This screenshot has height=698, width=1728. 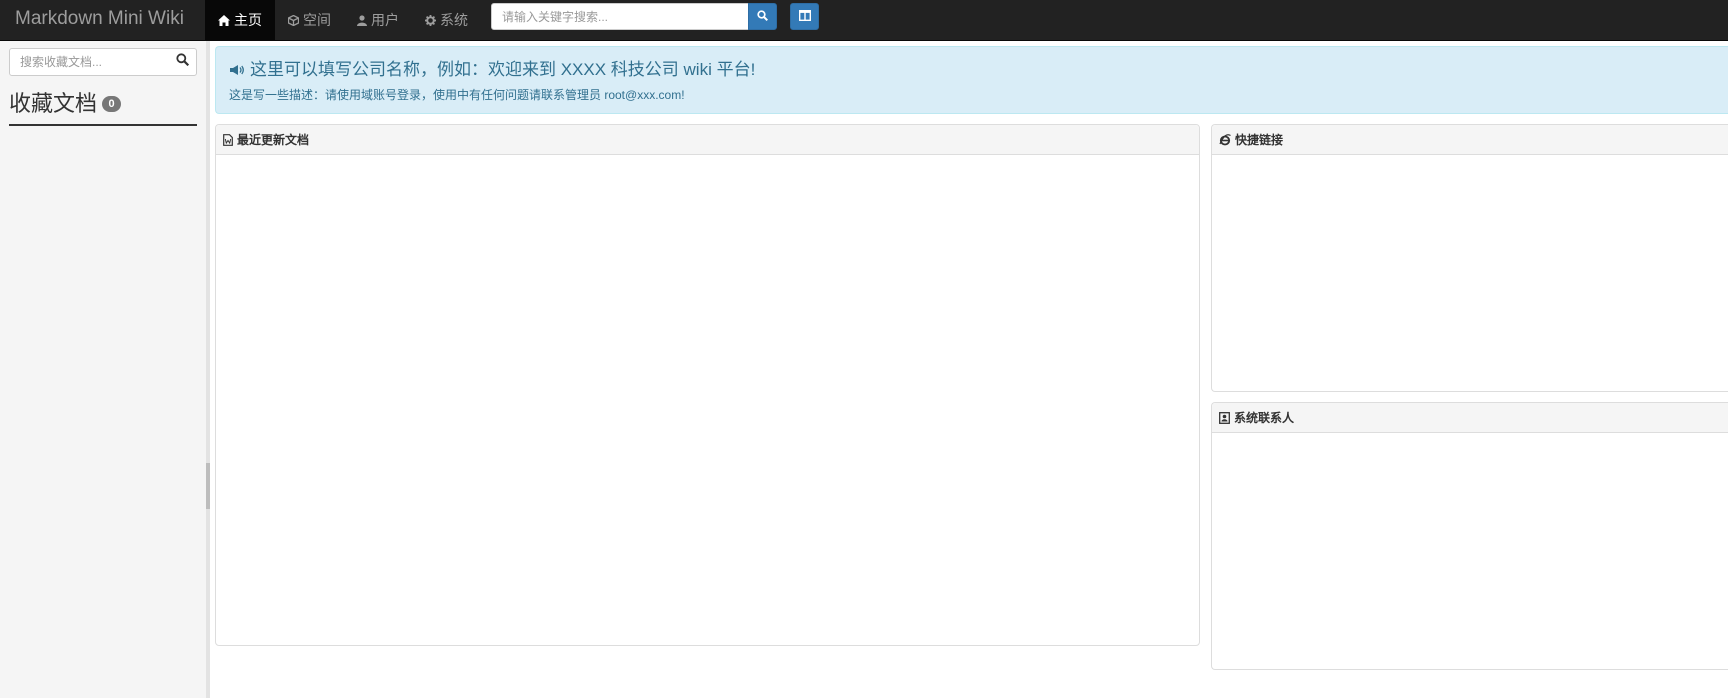 I want to click on system-contacts-title: 系统联系人, so click(x=1264, y=418).